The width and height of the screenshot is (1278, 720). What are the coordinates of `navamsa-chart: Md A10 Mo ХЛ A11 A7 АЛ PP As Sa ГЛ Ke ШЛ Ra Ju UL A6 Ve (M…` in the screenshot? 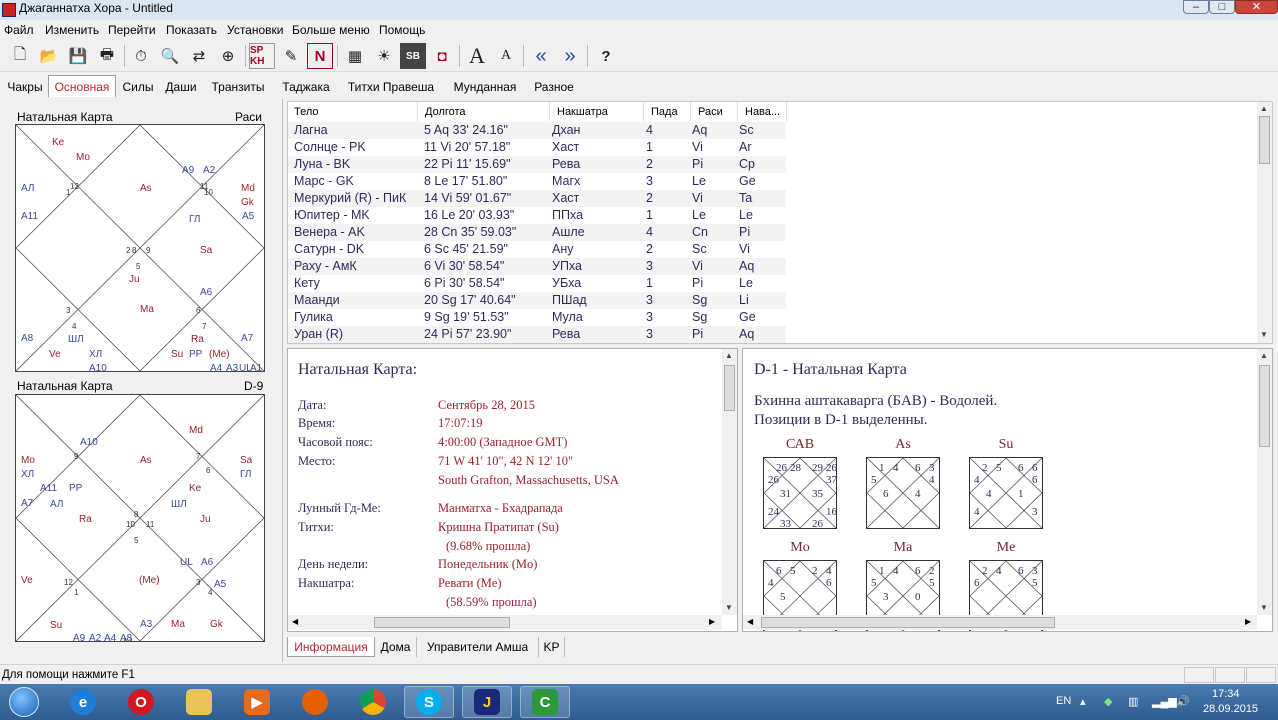 It's located at (140, 518).